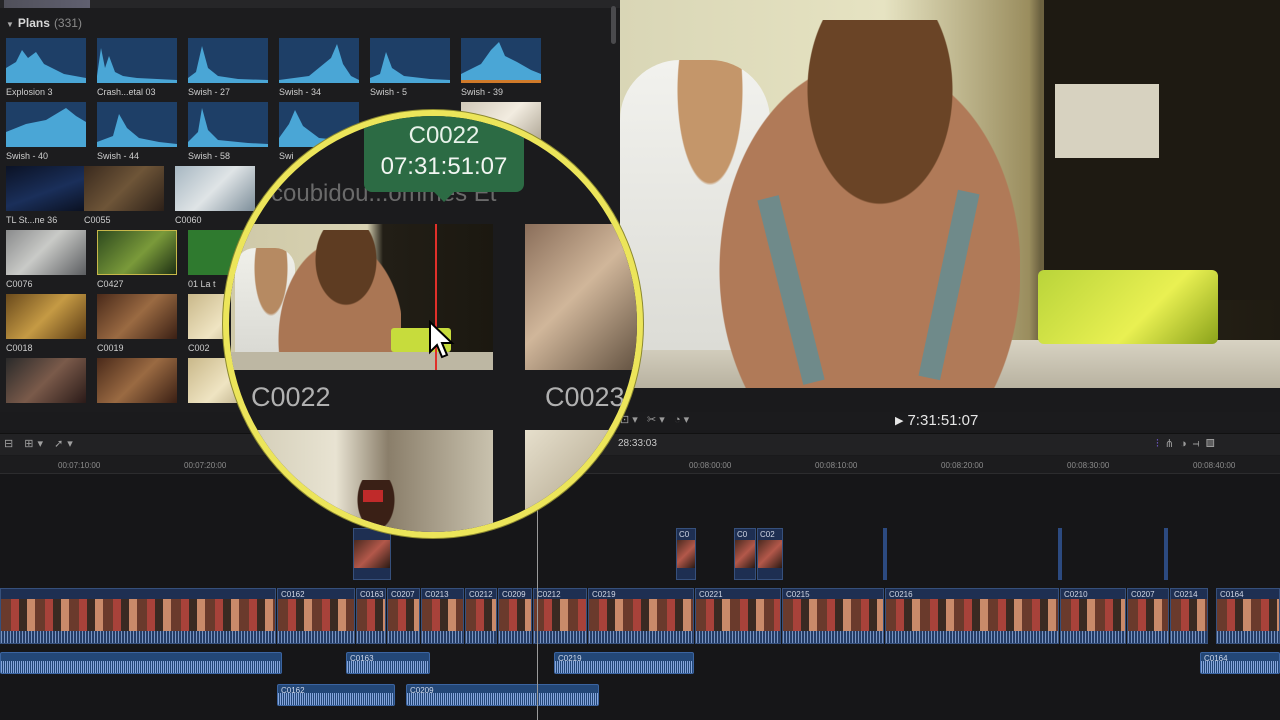  What do you see at coordinates (372, 554) in the screenshot?
I see `connected-clip` at bounding box center [372, 554].